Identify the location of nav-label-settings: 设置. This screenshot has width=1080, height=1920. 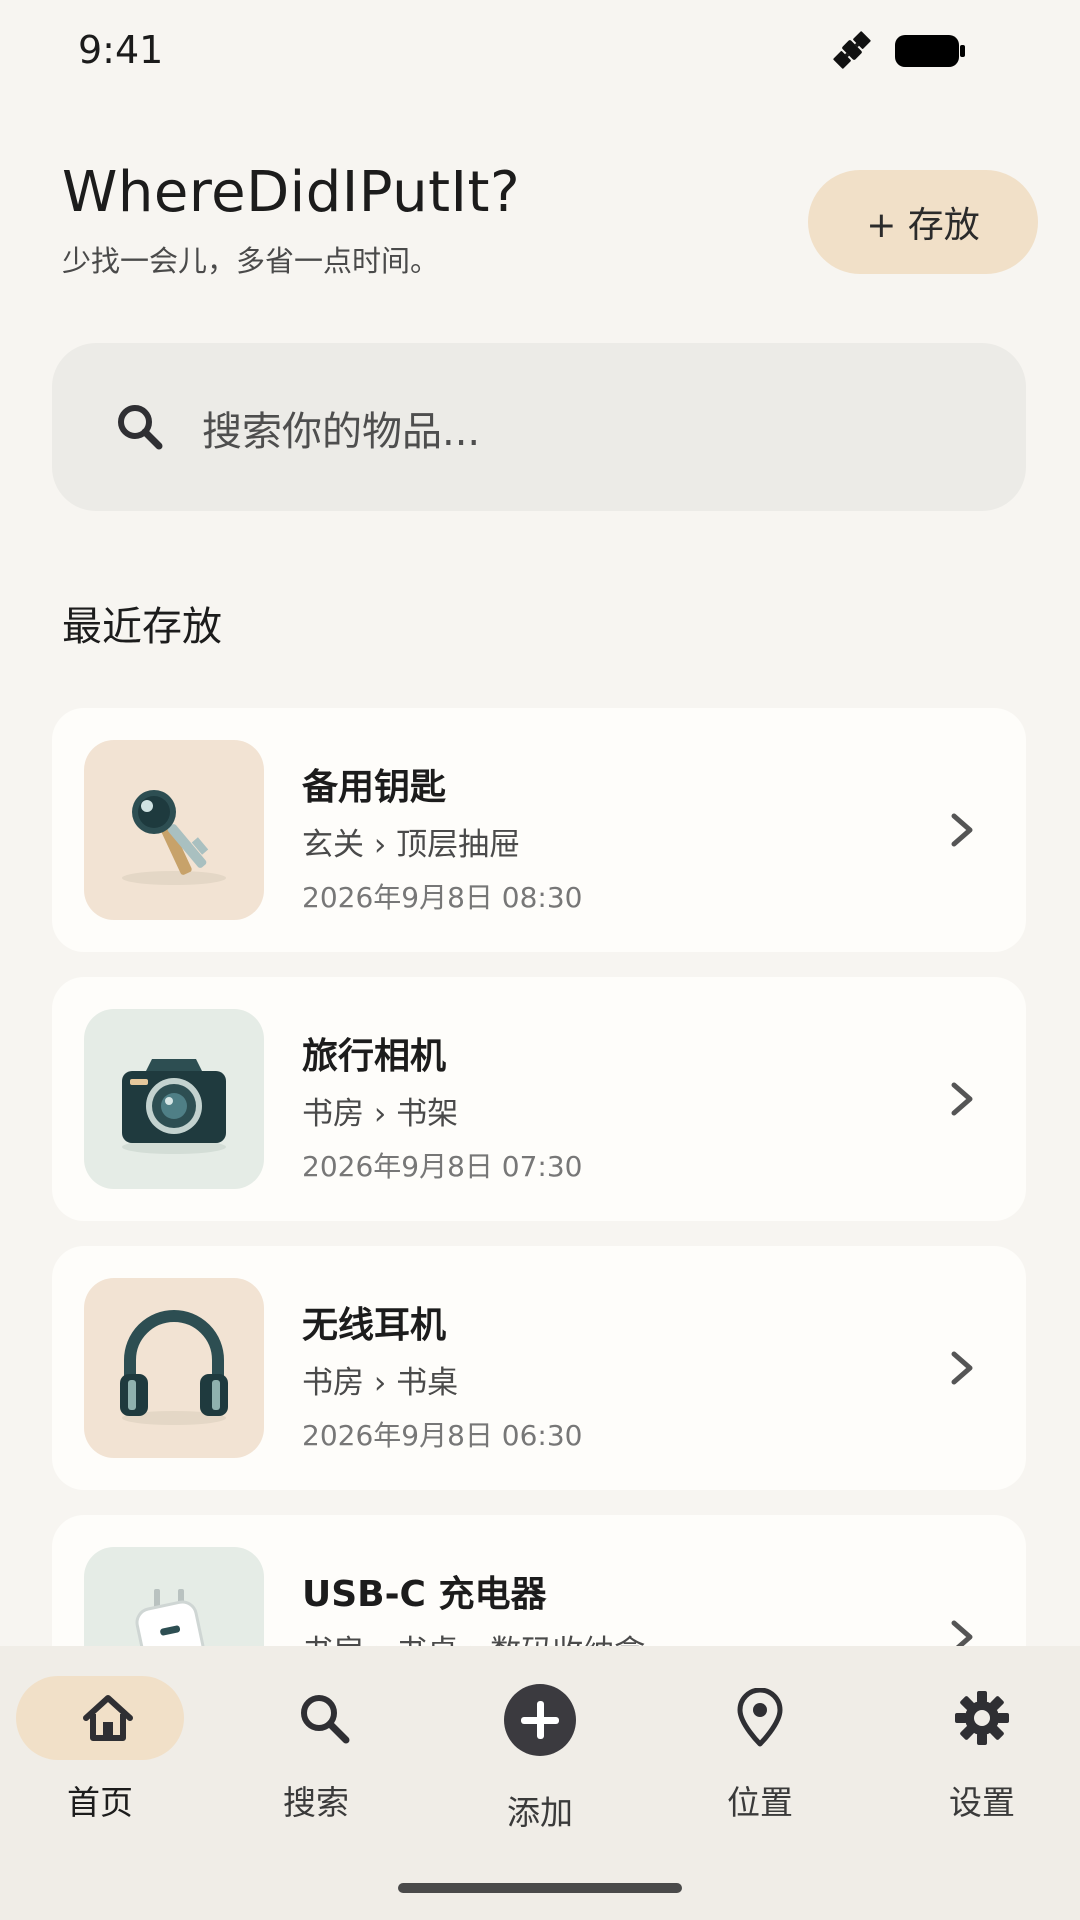
(982, 1802).